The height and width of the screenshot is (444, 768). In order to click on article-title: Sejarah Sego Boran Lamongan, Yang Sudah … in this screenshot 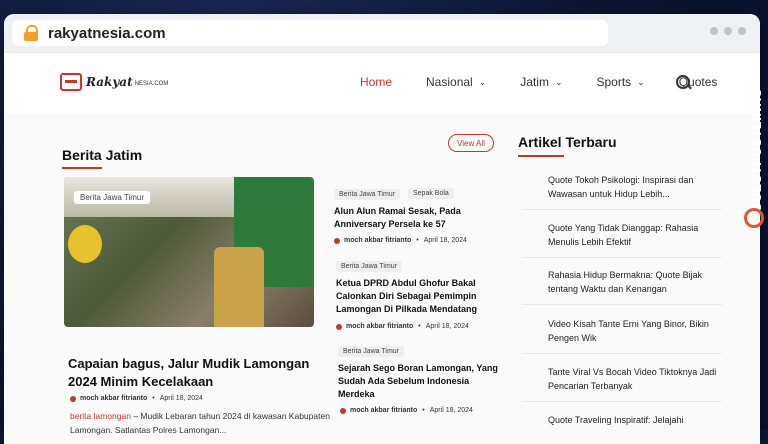, I will do `click(418, 381)`.